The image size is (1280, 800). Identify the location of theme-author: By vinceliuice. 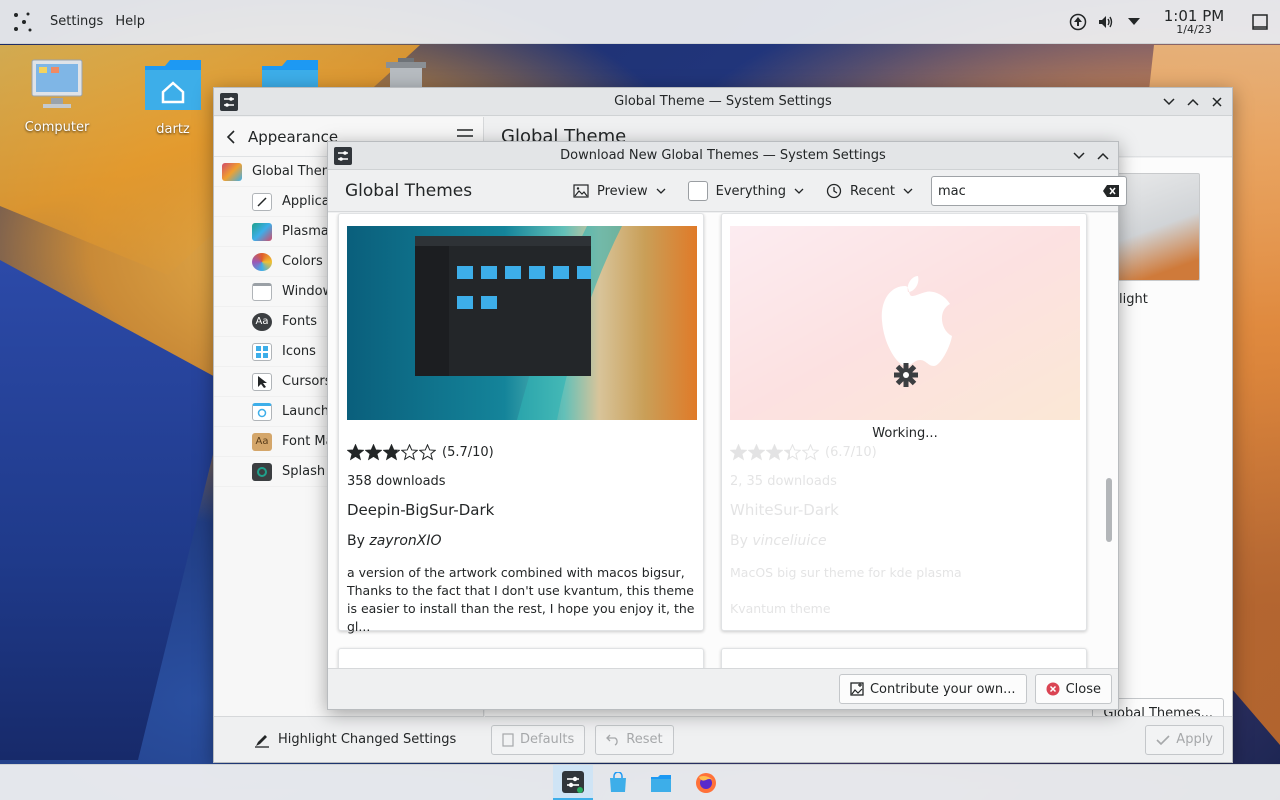
(778, 541).